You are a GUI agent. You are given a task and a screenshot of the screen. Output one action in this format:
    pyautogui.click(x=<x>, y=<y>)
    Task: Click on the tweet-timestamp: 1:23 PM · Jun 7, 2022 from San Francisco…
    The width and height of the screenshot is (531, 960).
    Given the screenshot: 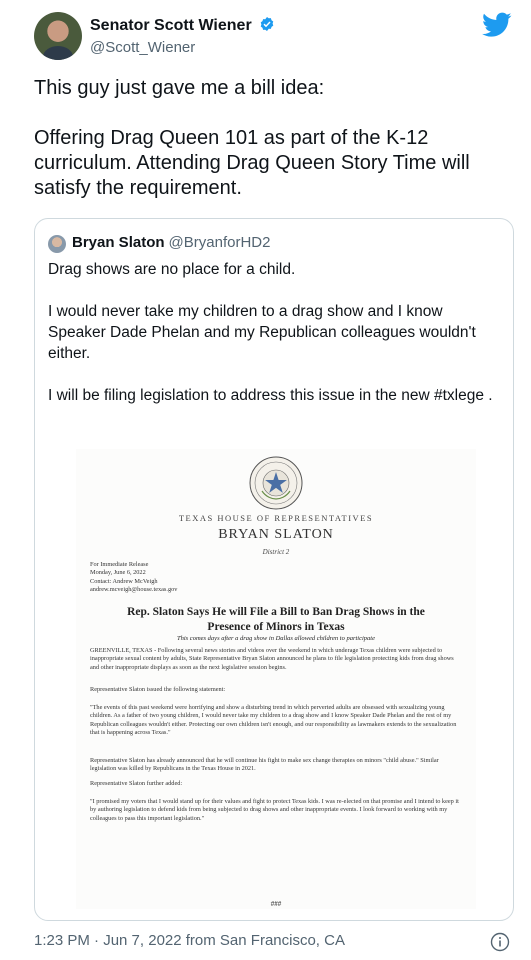 What is the action you would take?
    pyautogui.click(x=189, y=940)
    